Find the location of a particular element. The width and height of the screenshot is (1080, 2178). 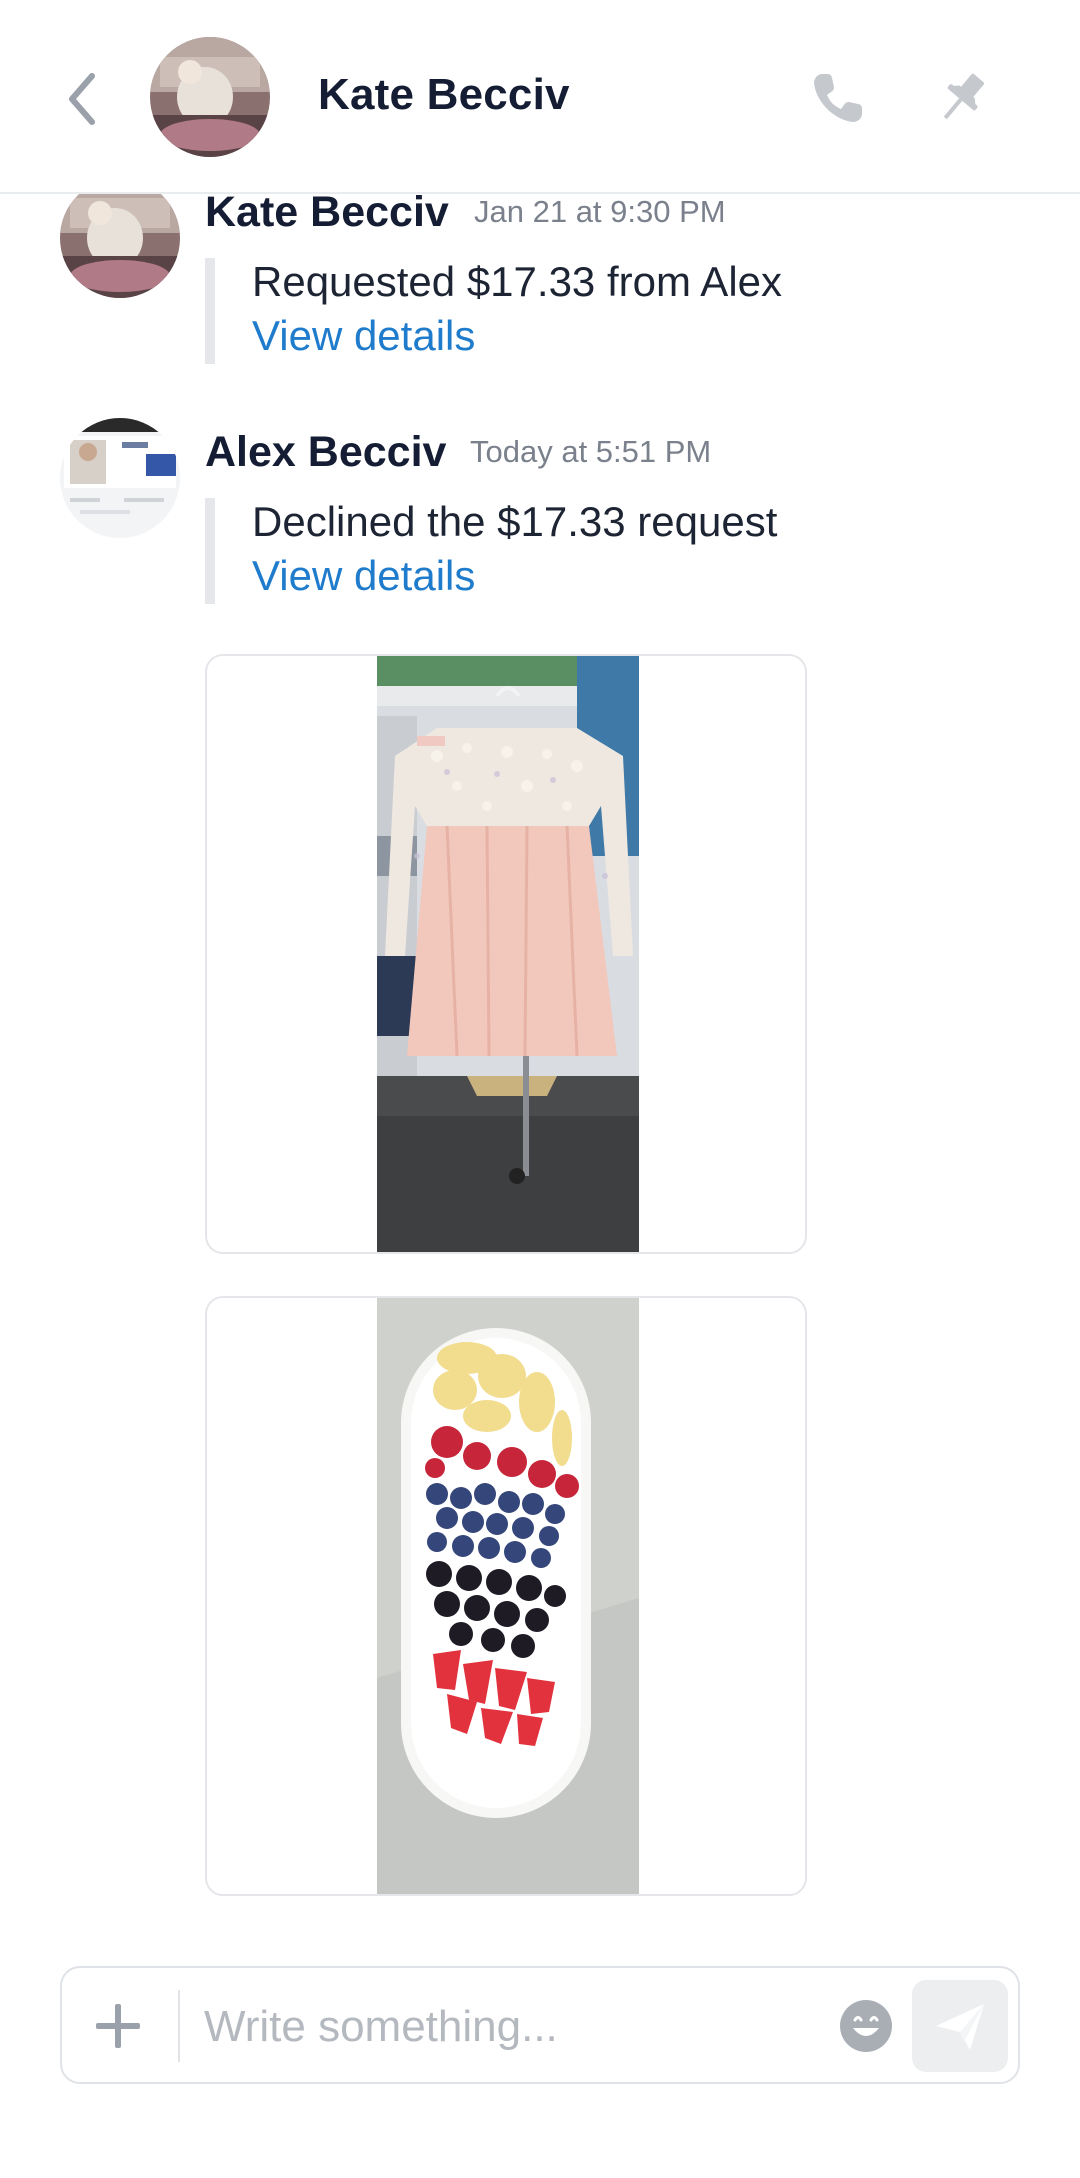

emoji-button is located at coordinates (866, 2026).